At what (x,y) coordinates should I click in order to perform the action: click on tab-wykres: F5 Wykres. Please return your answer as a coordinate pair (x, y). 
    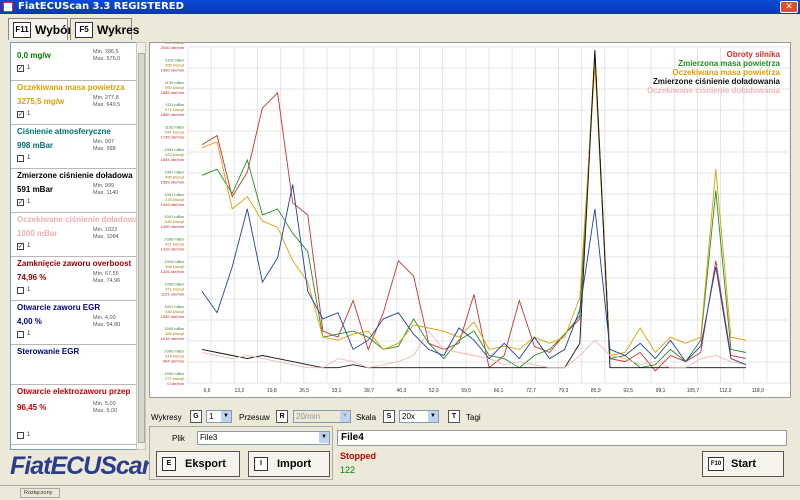
    Looking at the image, I should click on (104, 29).